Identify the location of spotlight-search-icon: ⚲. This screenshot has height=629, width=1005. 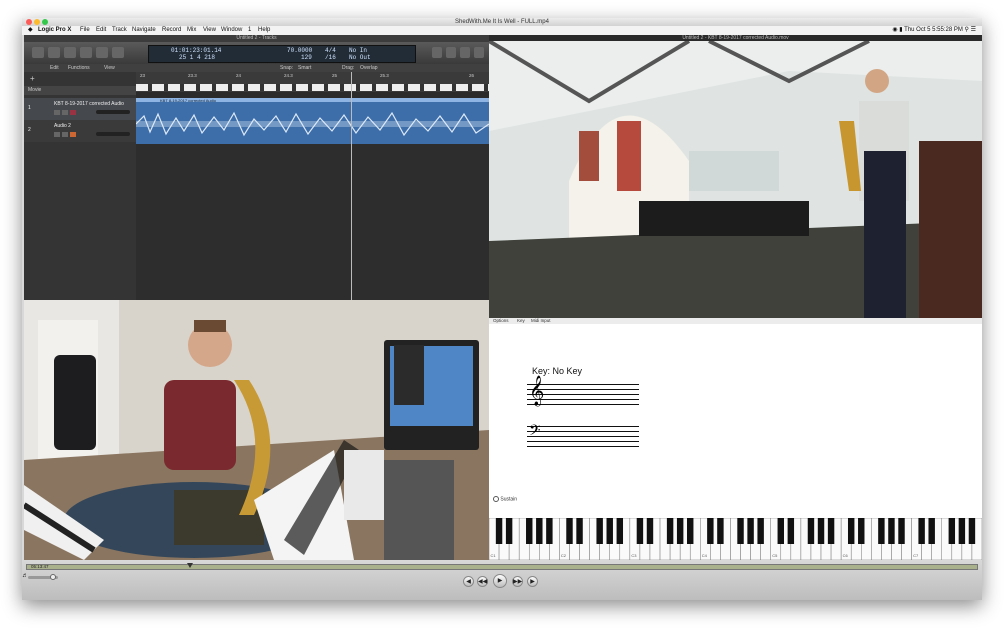
(967, 30).